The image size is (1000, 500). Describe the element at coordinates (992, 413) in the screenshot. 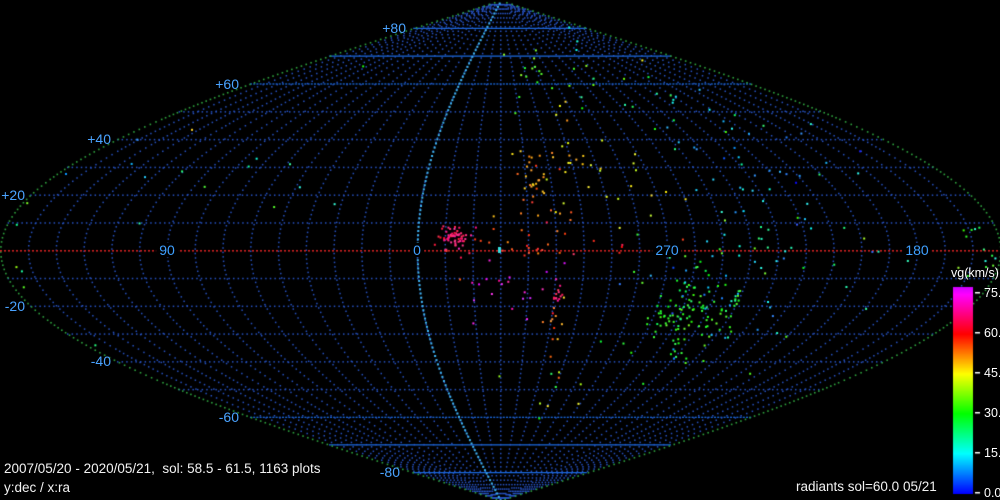

I see `colorbar-tick-30: 30.0` at that location.